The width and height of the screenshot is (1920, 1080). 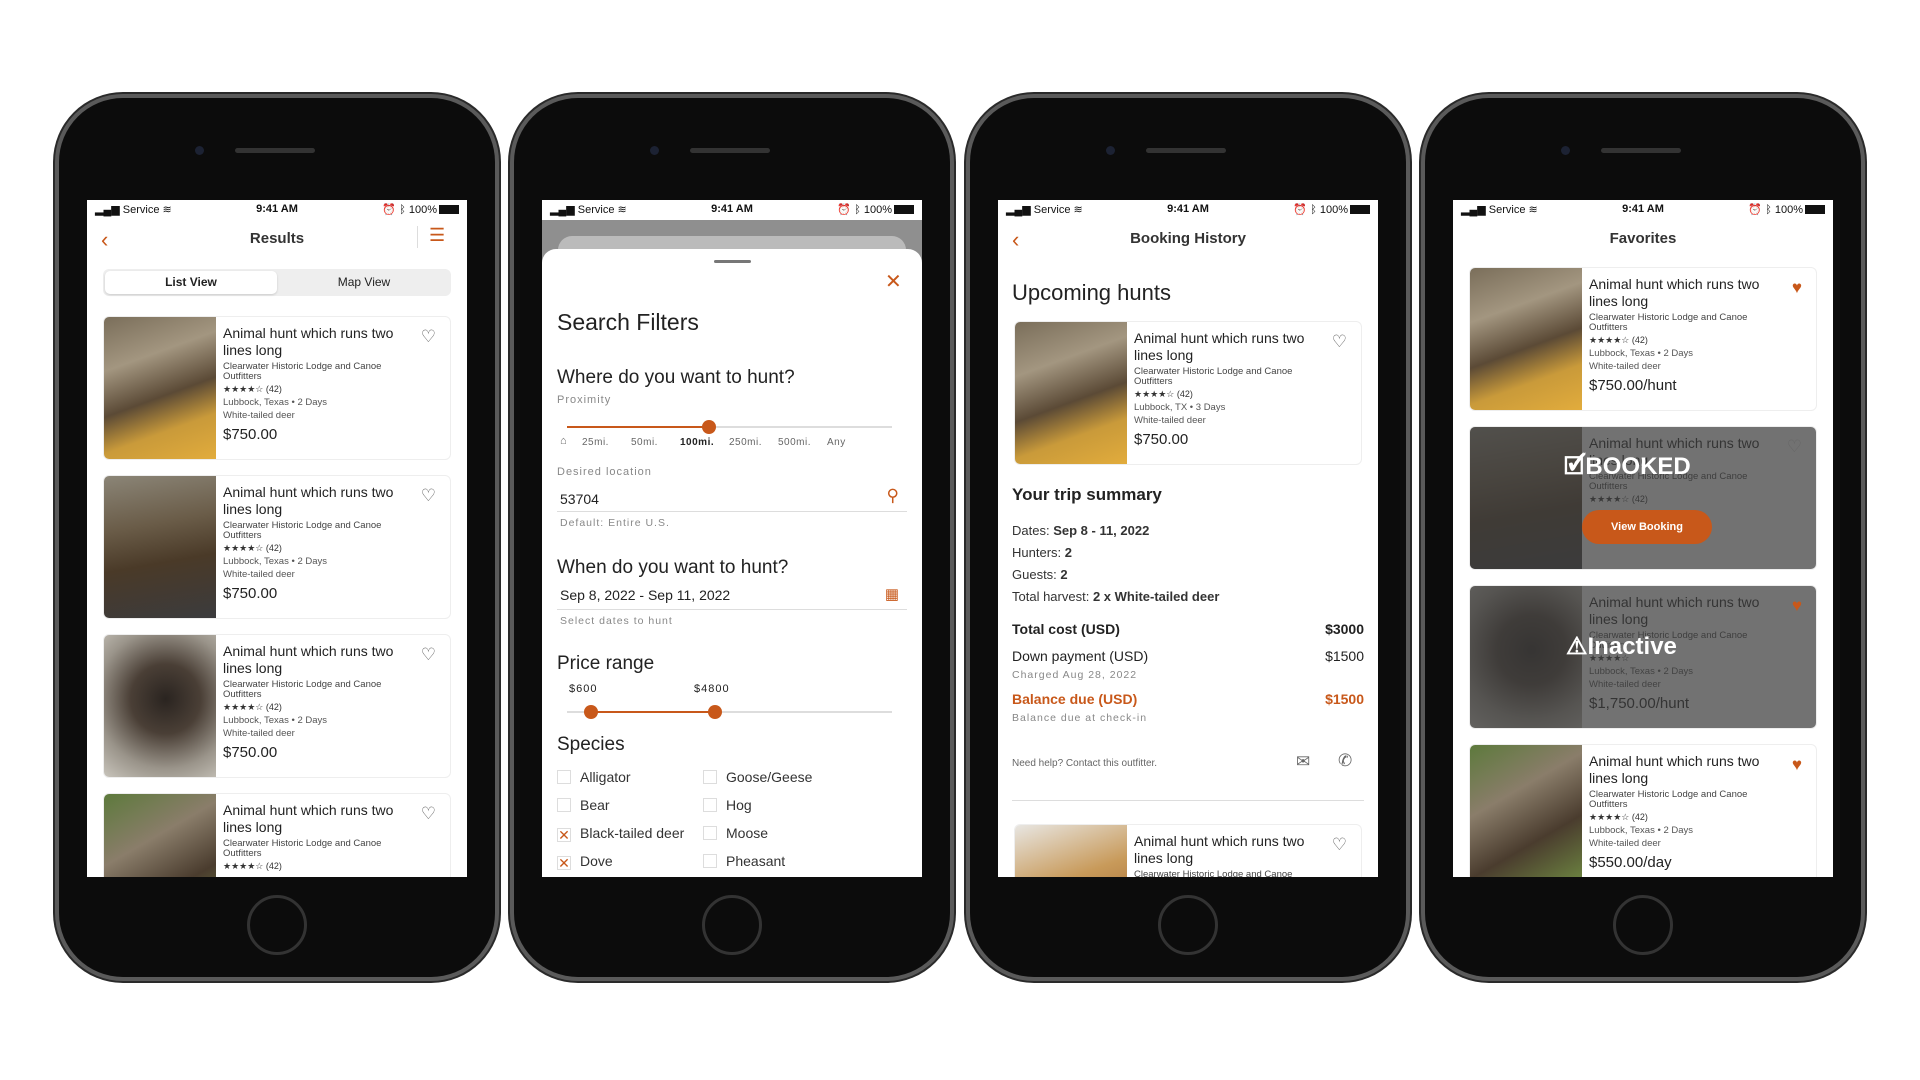 What do you see at coordinates (1051, 596) in the screenshot?
I see `harvest-label: Total harvest:` at bounding box center [1051, 596].